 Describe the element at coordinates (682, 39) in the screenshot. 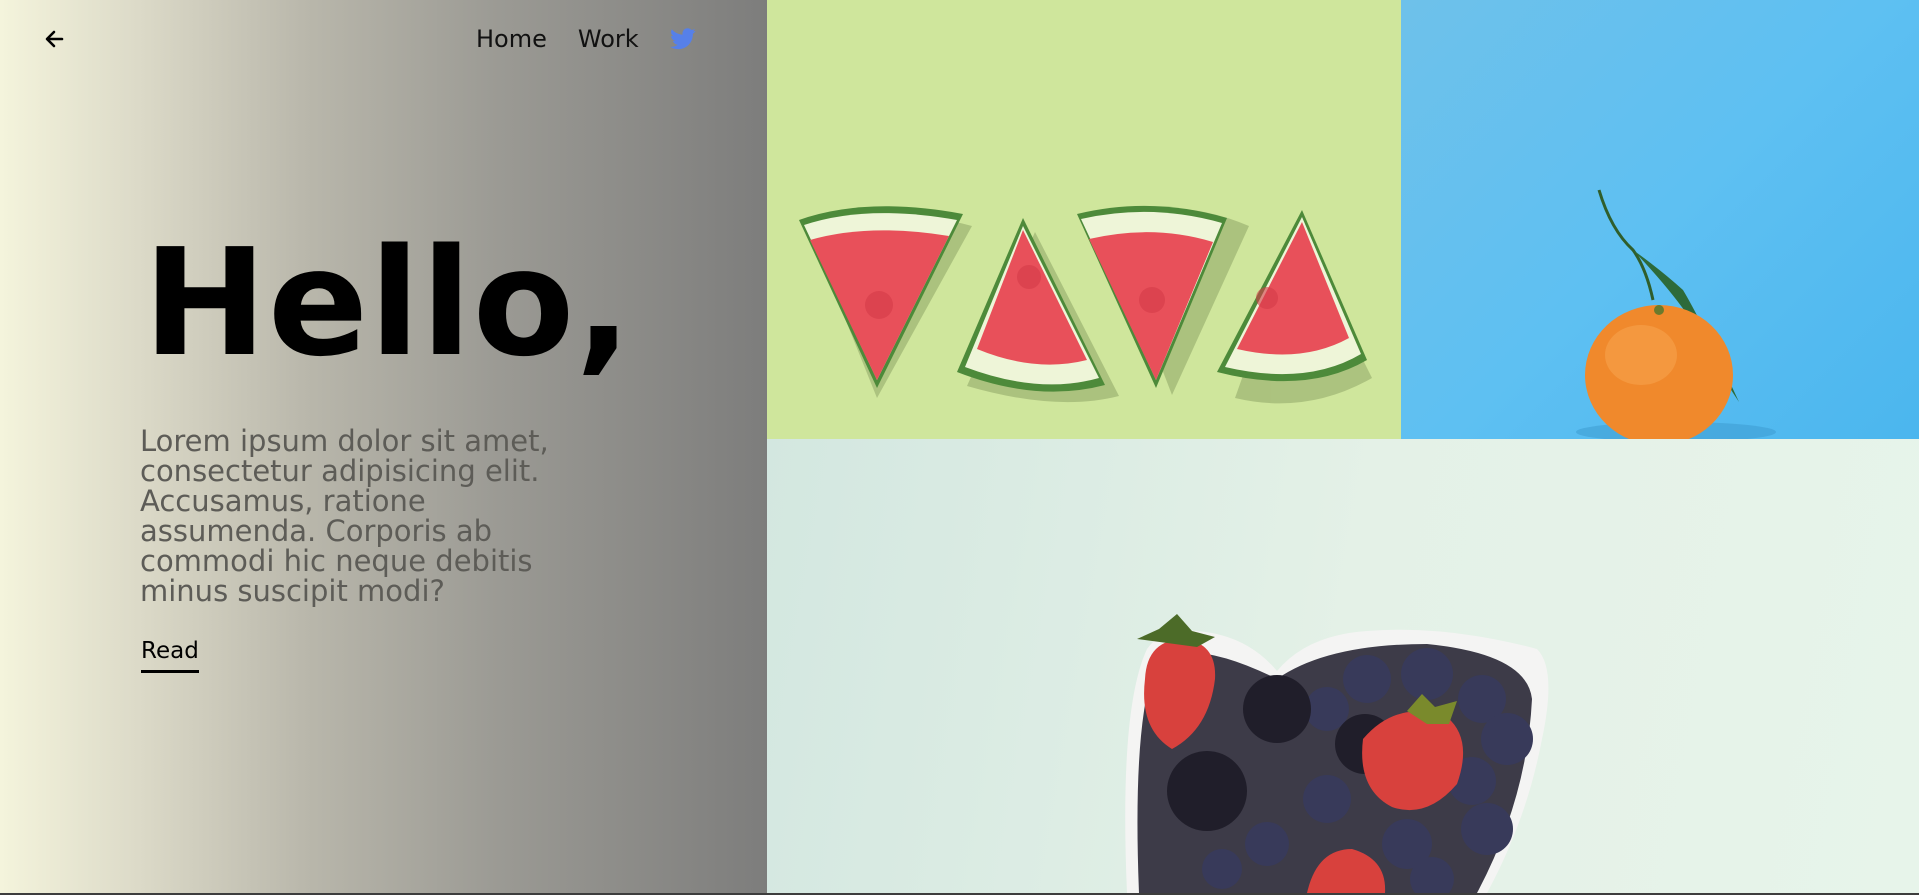

I see `twitter-icon` at that location.